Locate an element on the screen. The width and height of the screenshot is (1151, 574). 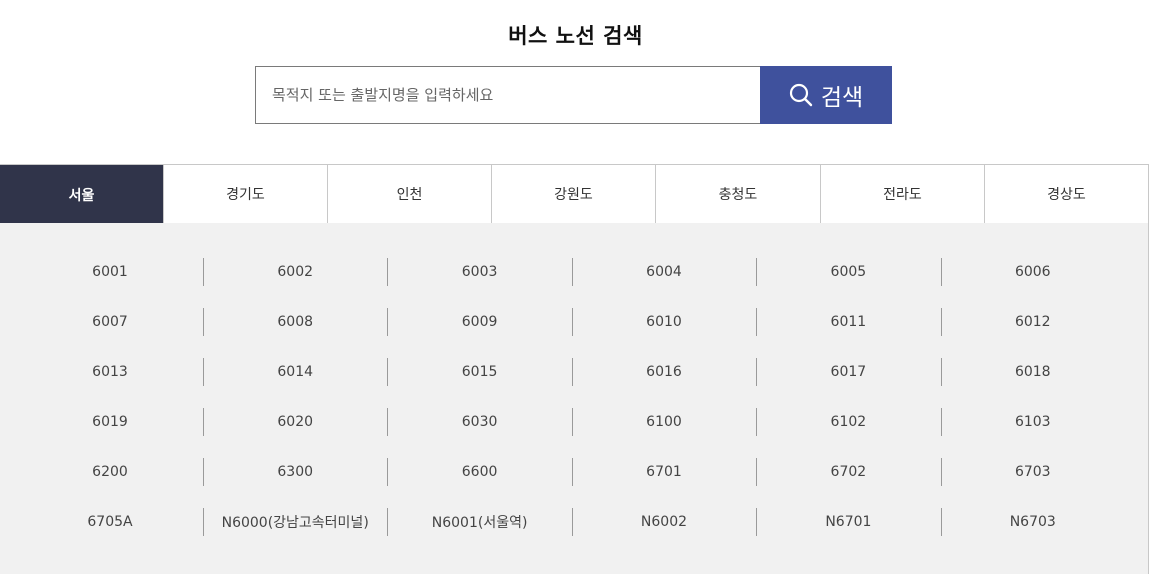
route-link: 6019 is located at coordinates (110, 422).